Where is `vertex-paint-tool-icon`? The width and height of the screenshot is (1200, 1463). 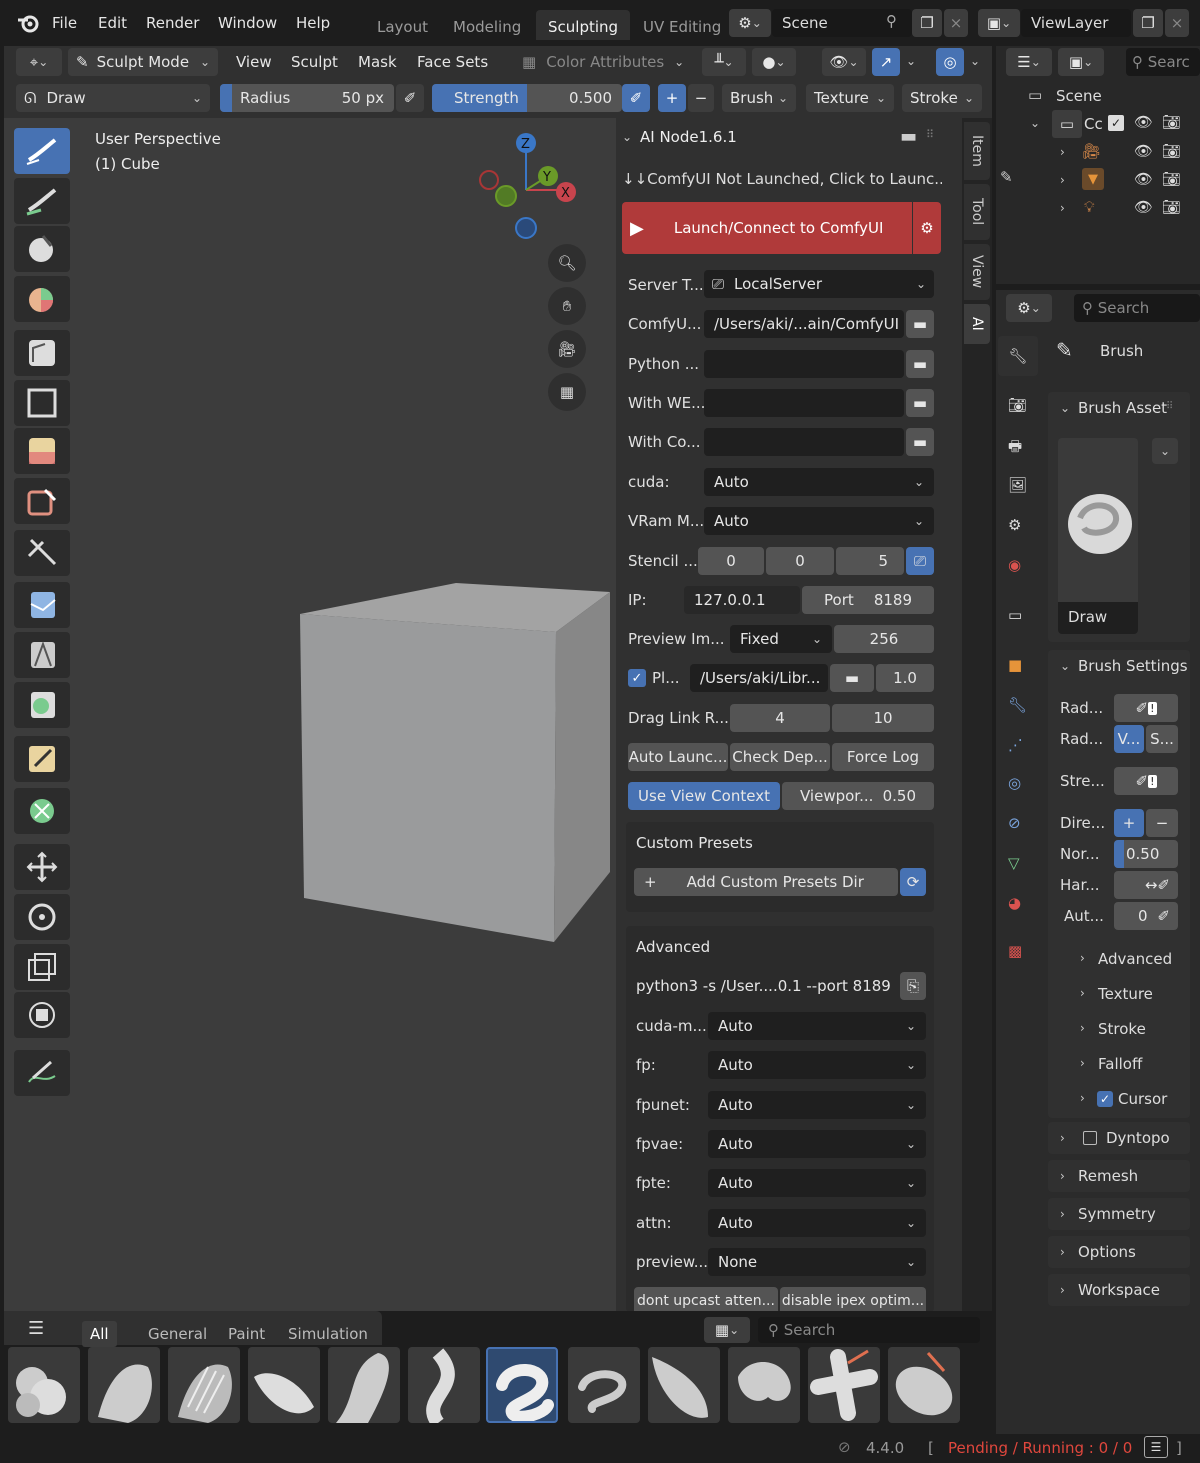 vertex-paint-tool-icon is located at coordinates (42, 299).